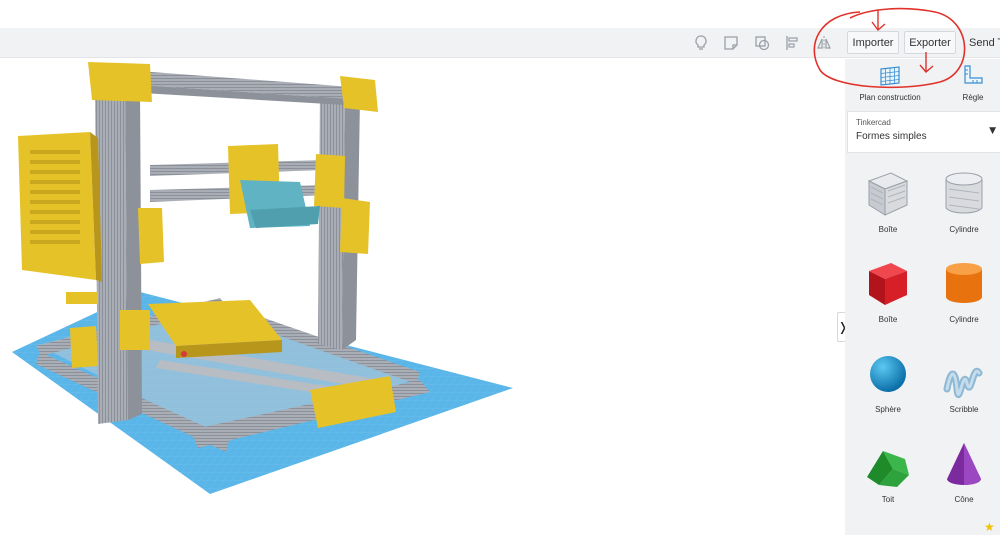 This screenshot has width=1000, height=535. Describe the element at coordinates (500, 14) in the screenshot. I see `top-strip` at that location.